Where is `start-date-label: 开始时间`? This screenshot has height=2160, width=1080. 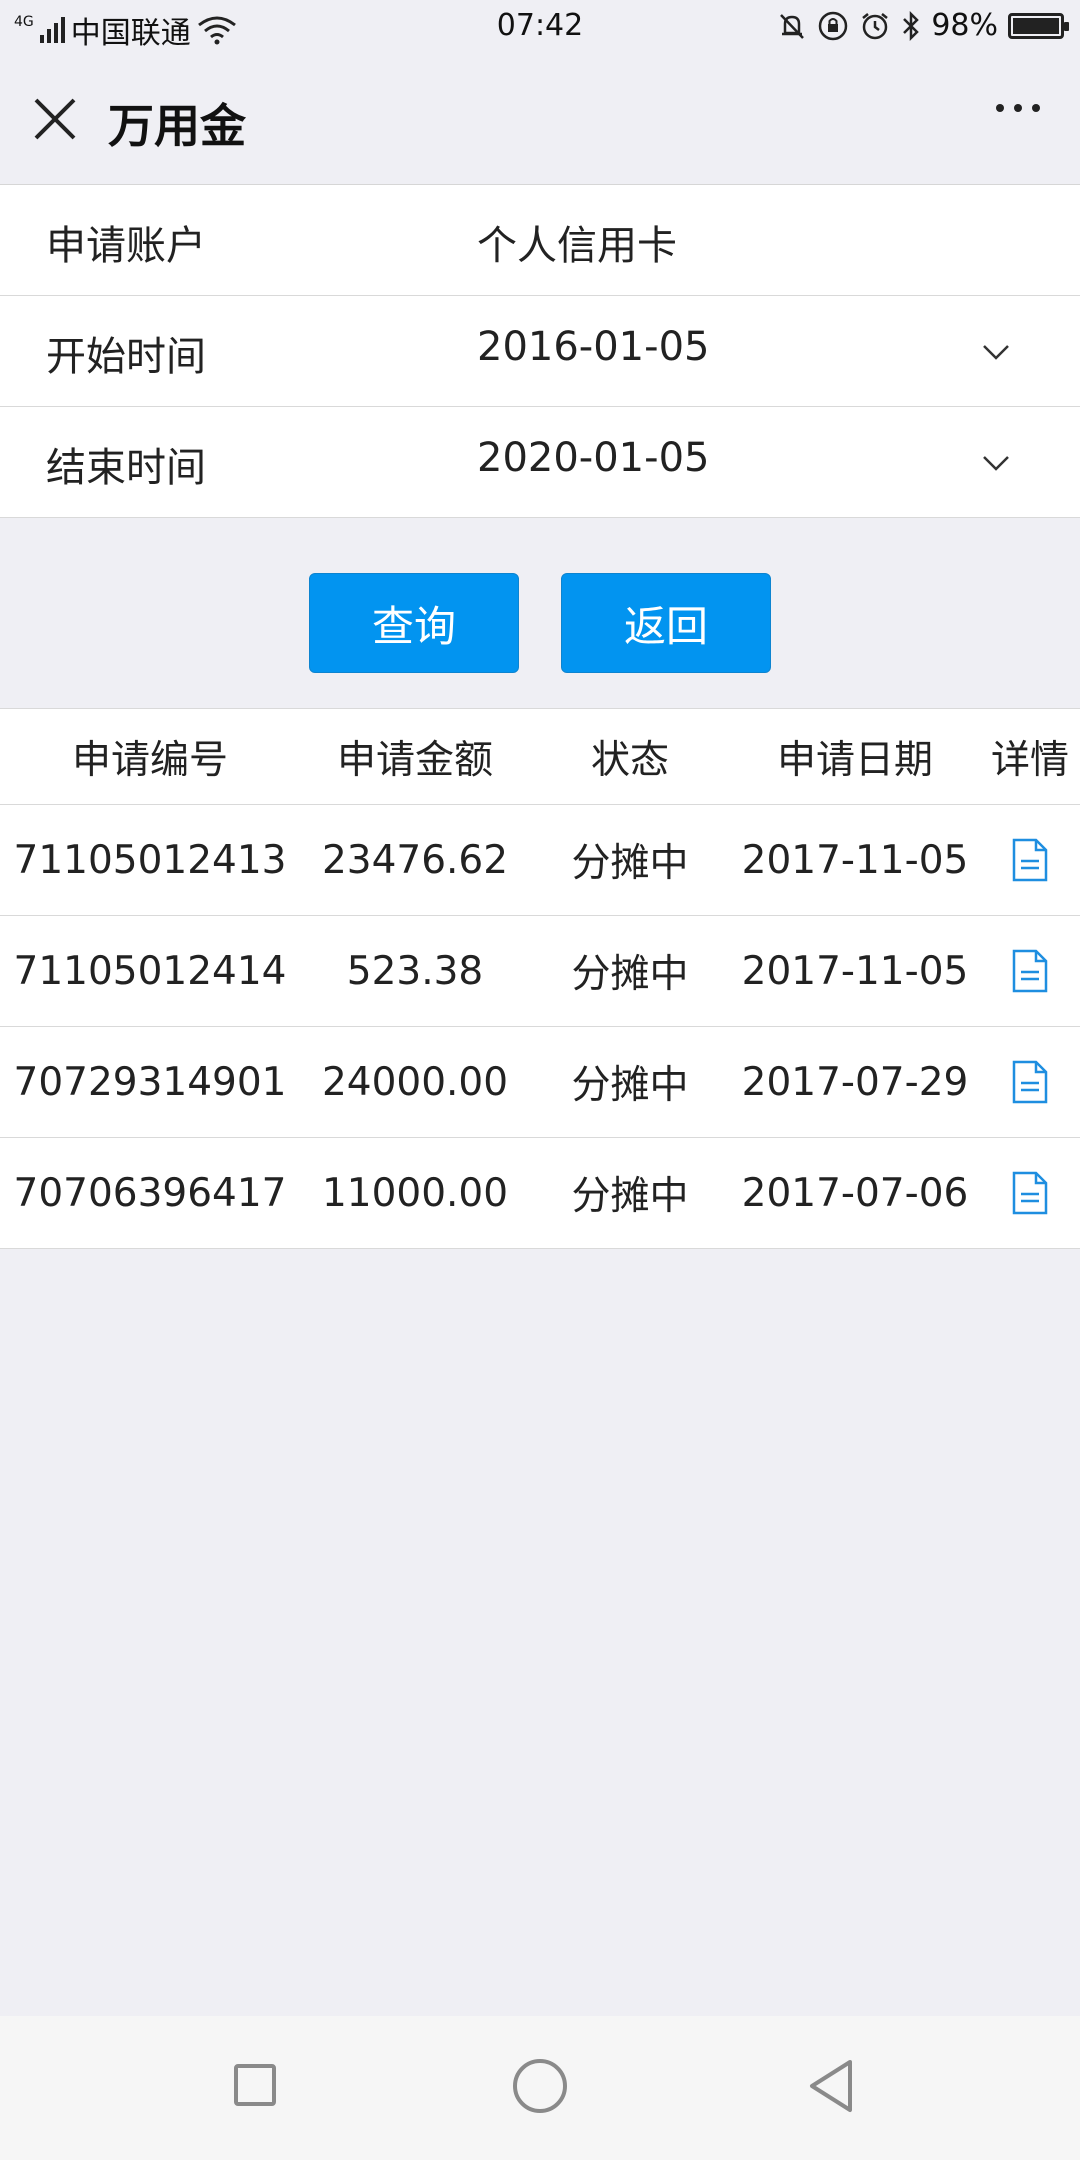 start-date-label: 开始时间 is located at coordinates (126, 357).